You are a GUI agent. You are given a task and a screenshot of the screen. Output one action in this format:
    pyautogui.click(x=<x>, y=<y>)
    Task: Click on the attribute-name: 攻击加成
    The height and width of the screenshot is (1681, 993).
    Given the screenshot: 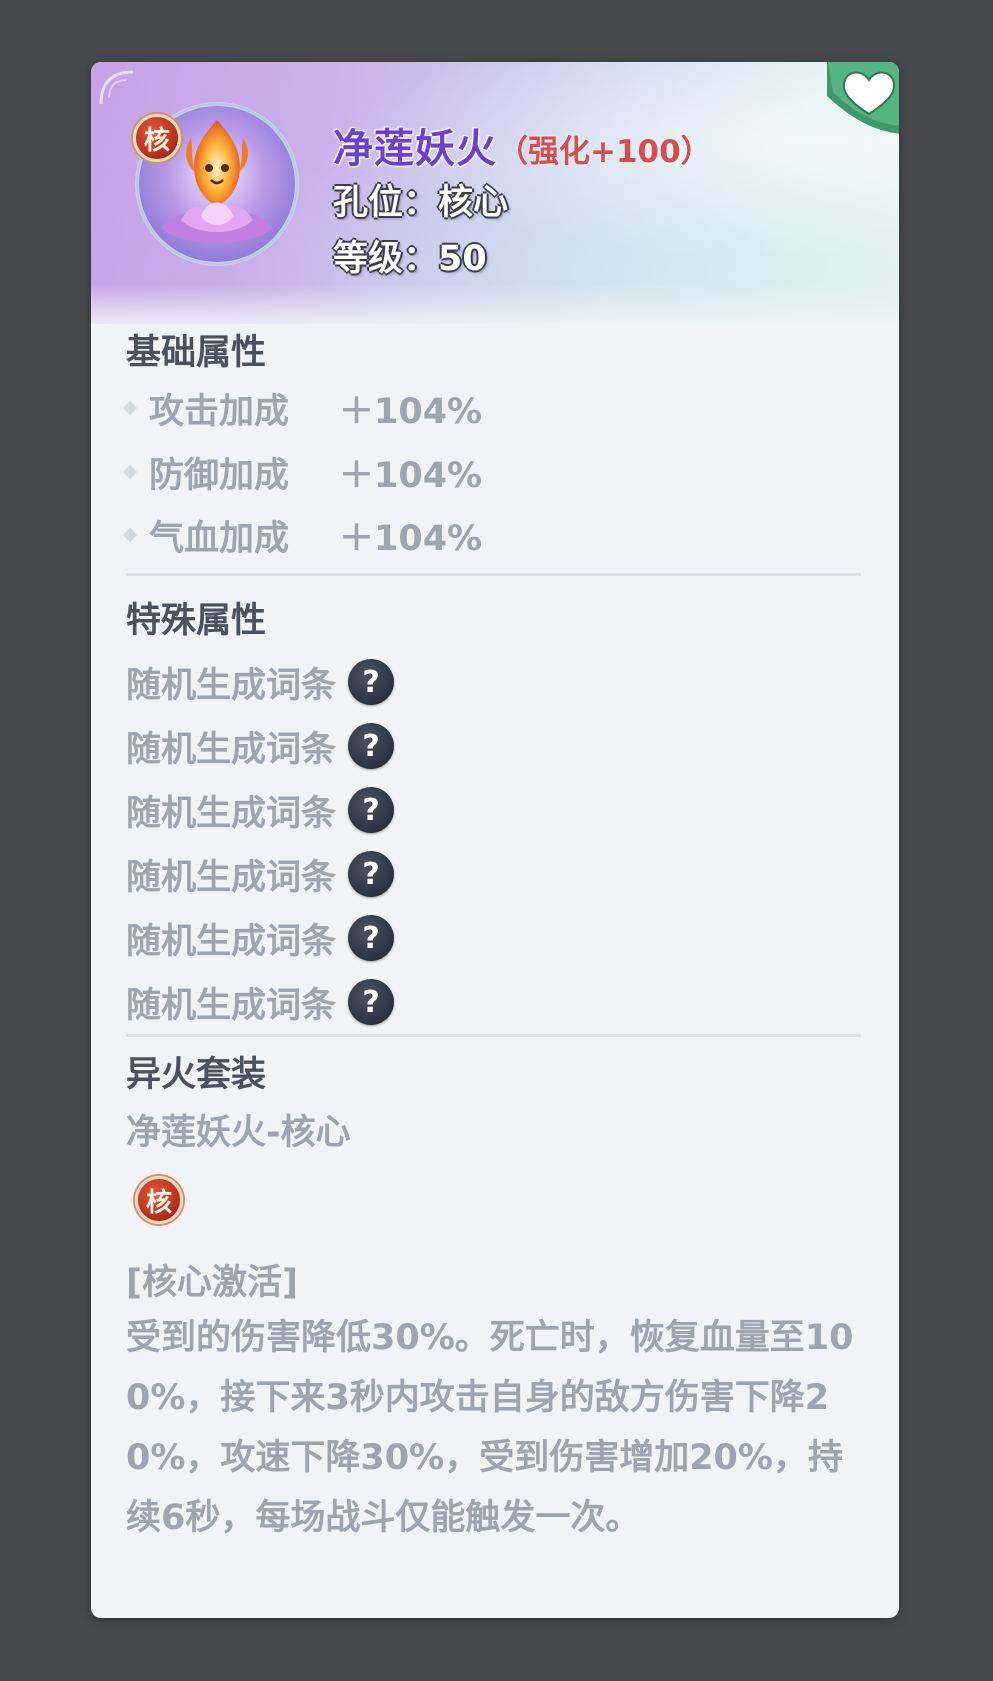 What is the action you would take?
    pyautogui.click(x=219, y=411)
    